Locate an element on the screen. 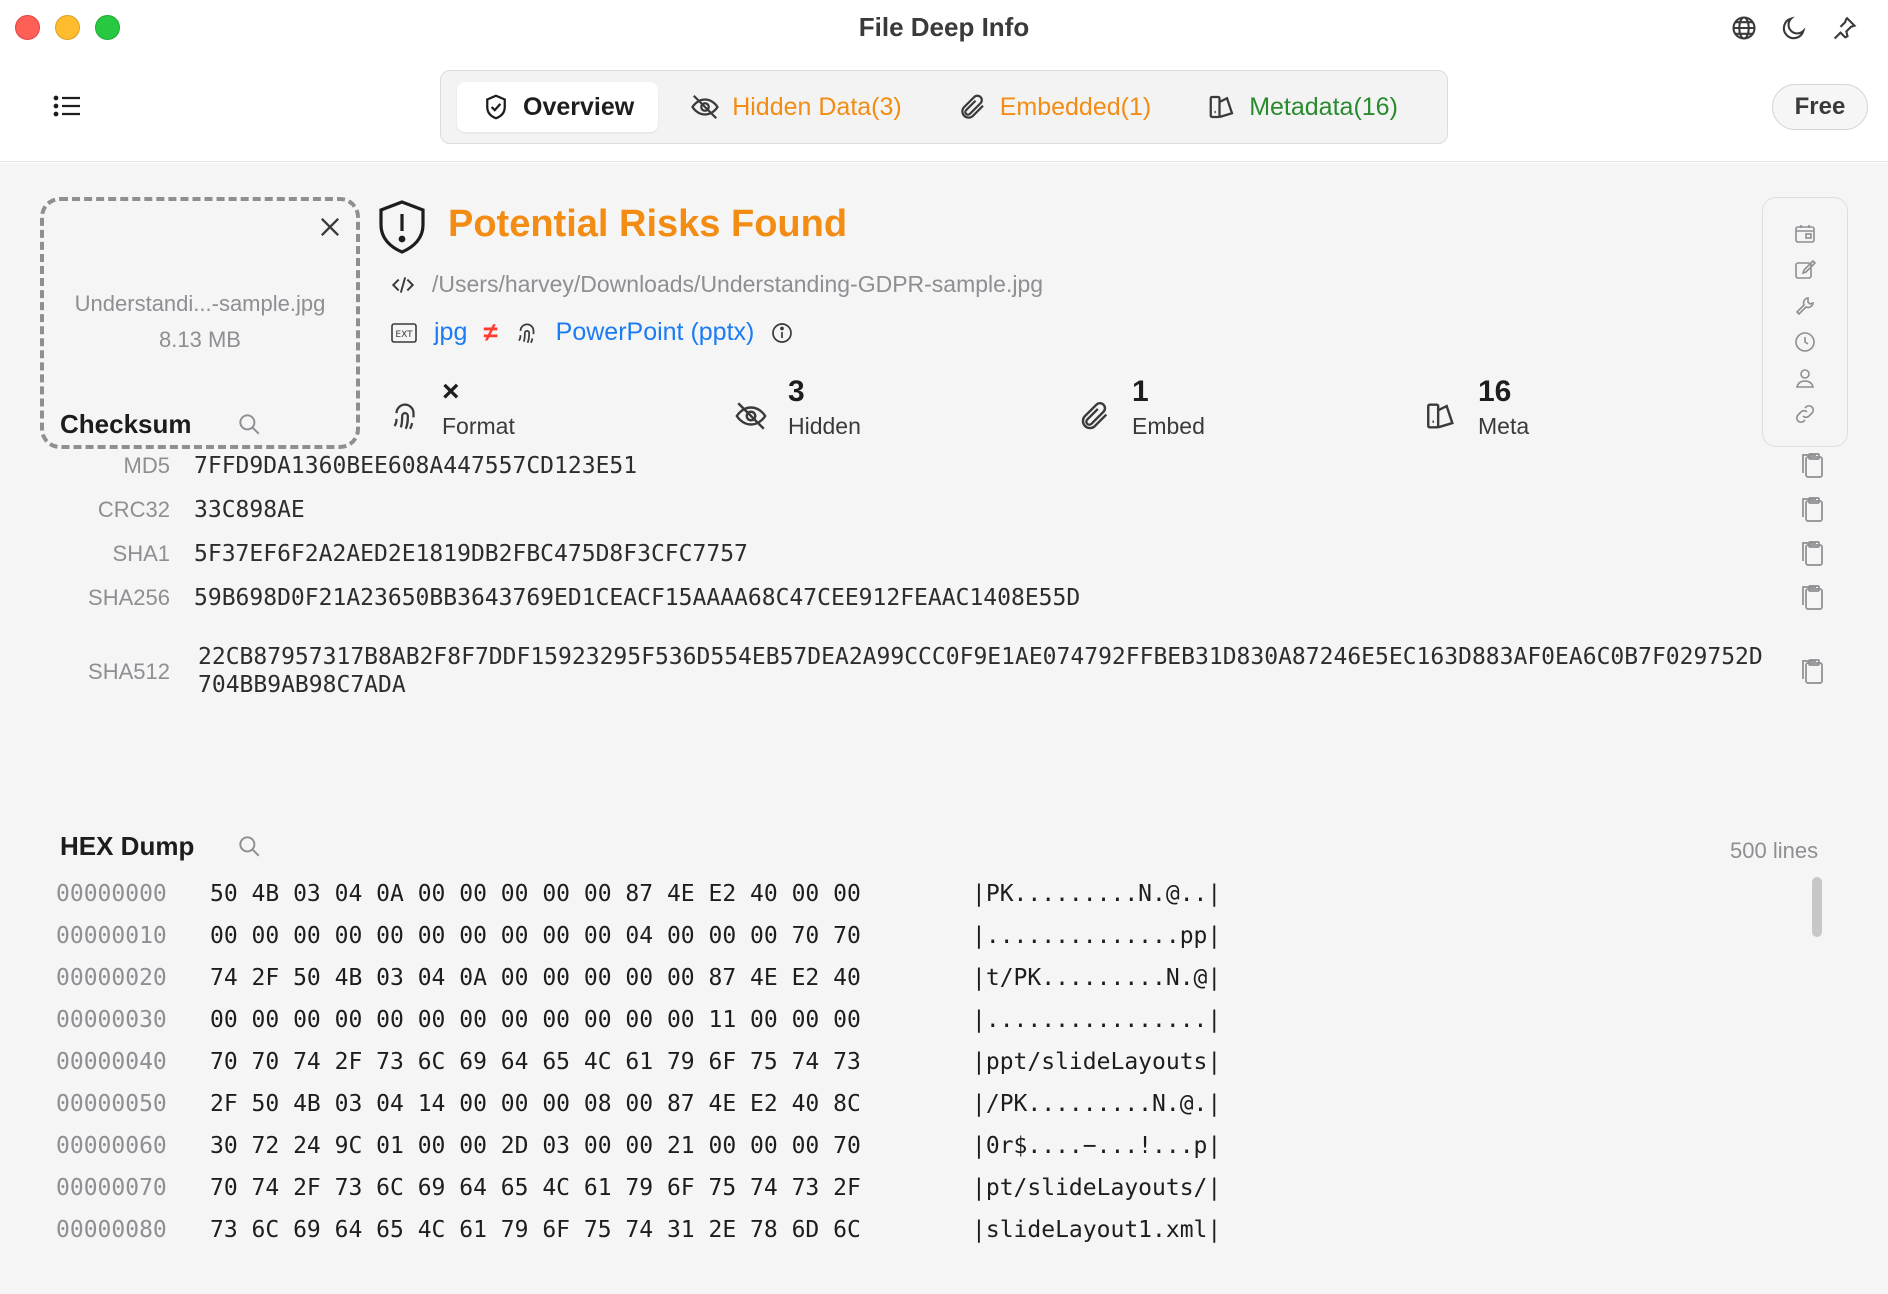 Image resolution: width=1888 pixels, height=1294 pixels. checksum-value: 7FFD9DA1360BEE608A447557CD123E51 is located at coordinates (415, 466).